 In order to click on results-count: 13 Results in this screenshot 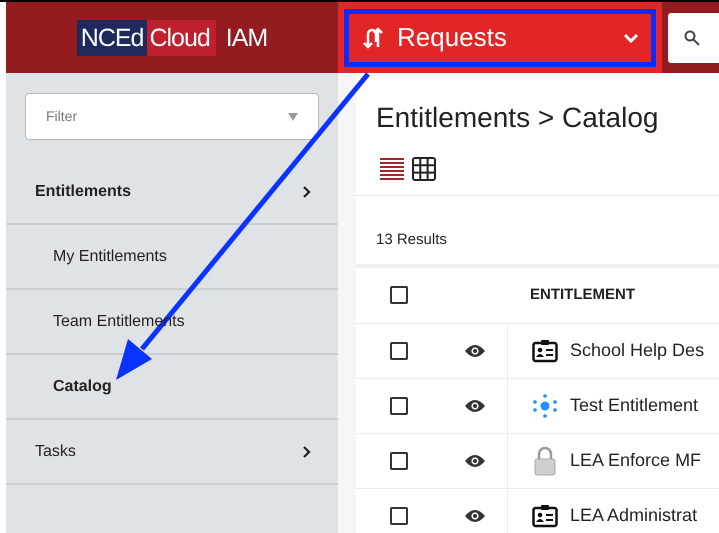, I will do `click(411, 240)`.